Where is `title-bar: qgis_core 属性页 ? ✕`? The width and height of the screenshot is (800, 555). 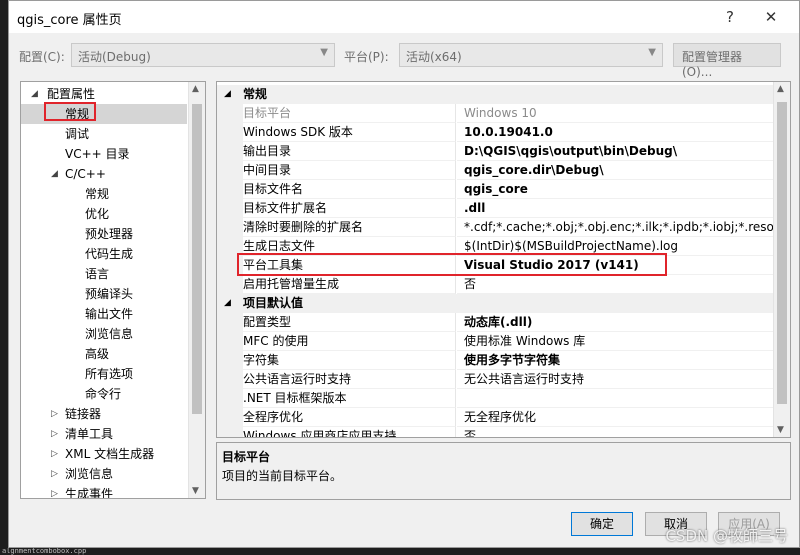 title-bar: qgis_core 属性页 ? ✕ is located at coordinates (404, 17).